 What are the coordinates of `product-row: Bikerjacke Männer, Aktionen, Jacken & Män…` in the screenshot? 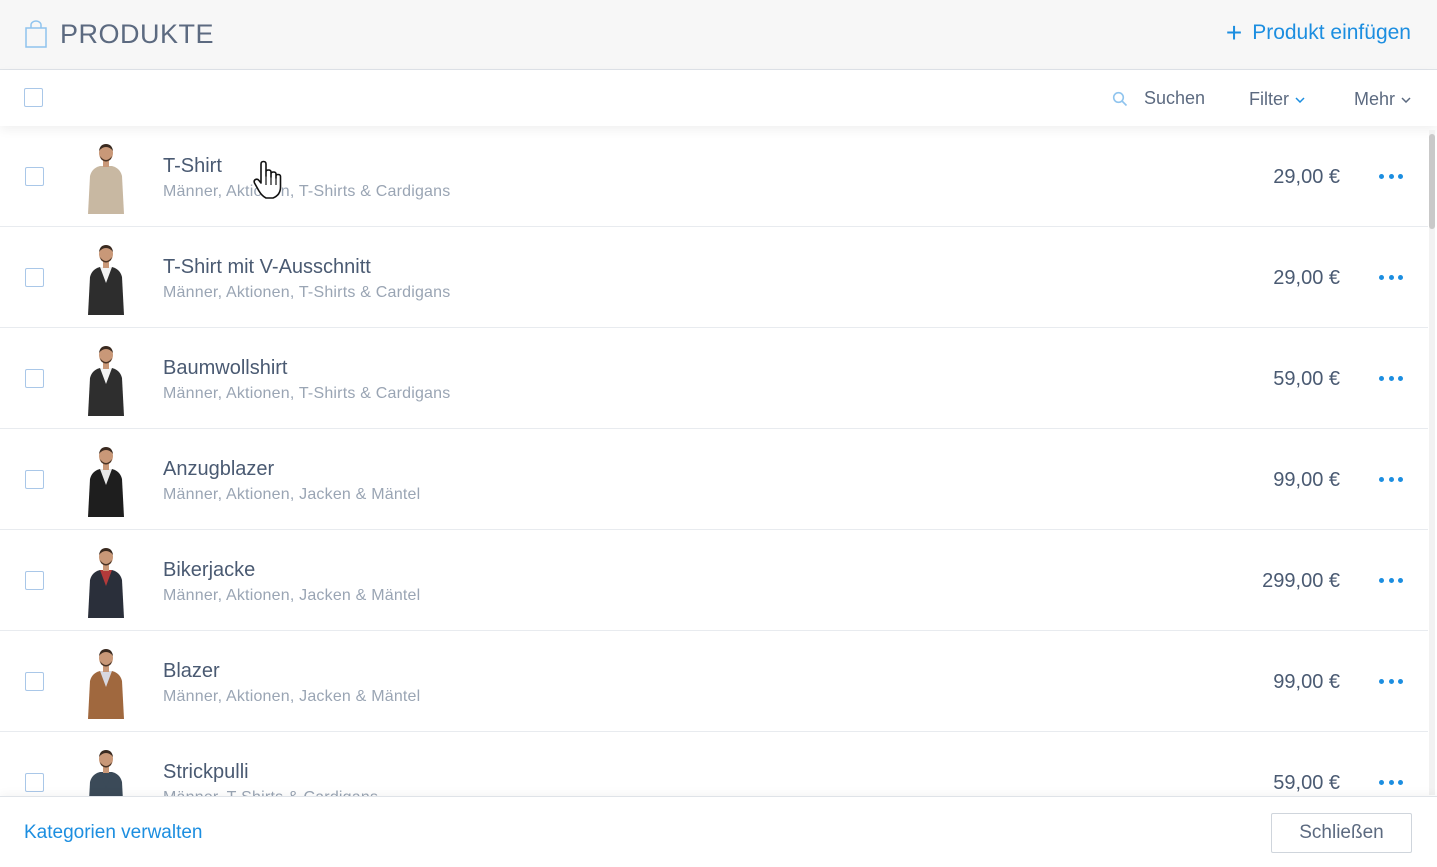 It's located at (714, 580).